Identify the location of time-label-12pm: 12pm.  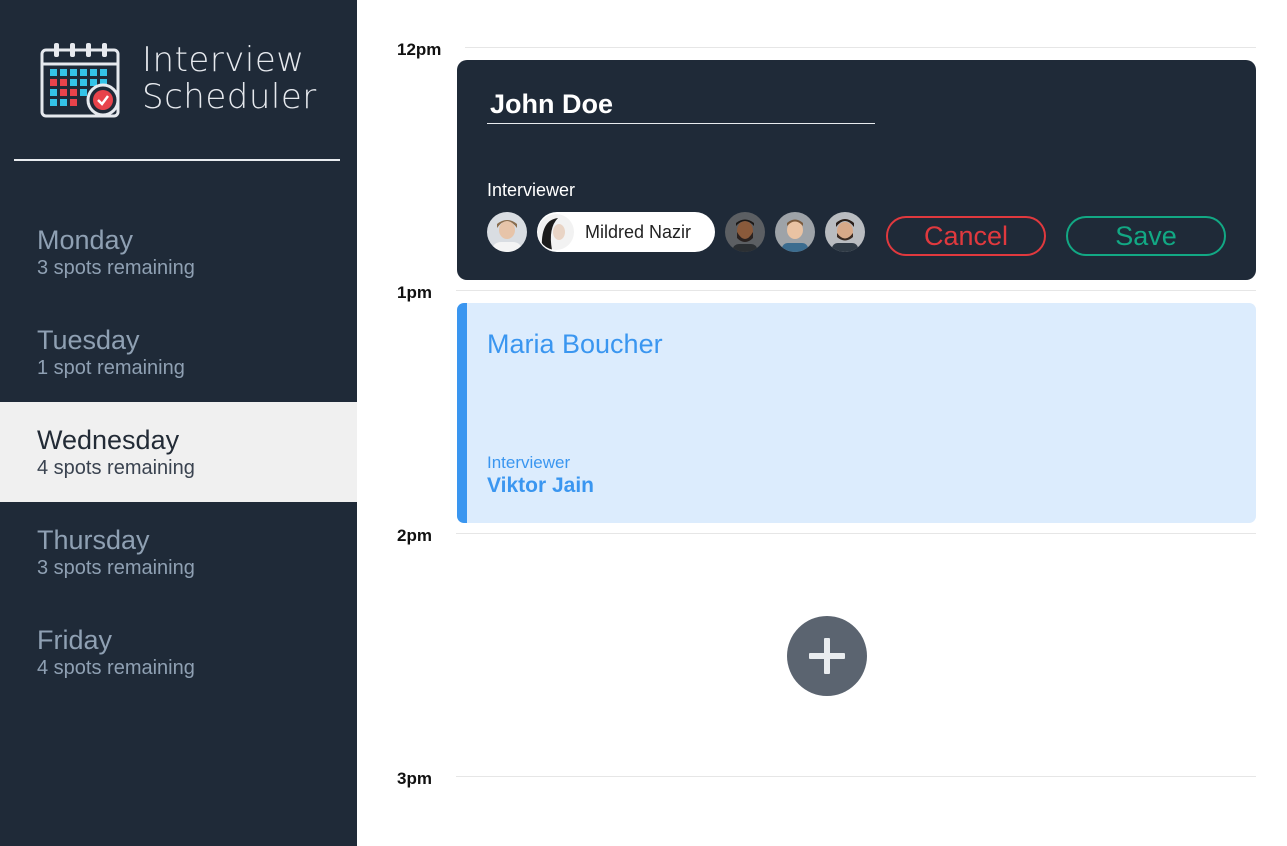
(419, 49).